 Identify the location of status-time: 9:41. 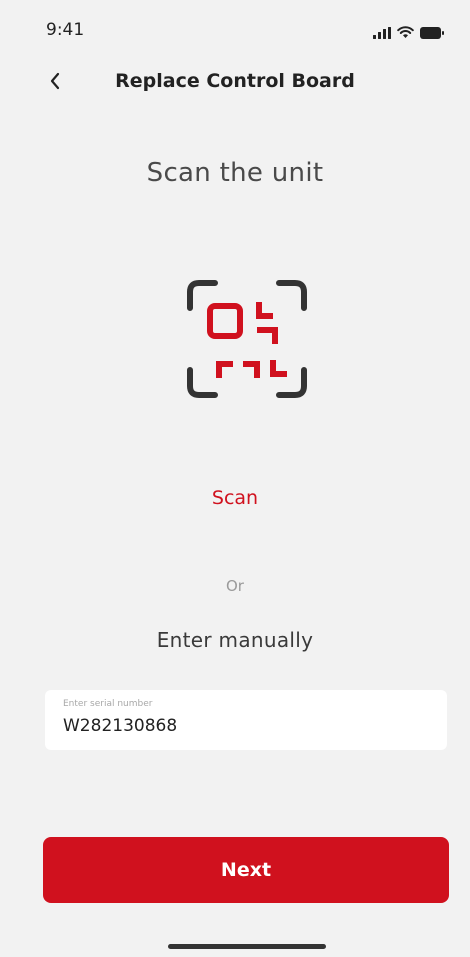
(65, 30).